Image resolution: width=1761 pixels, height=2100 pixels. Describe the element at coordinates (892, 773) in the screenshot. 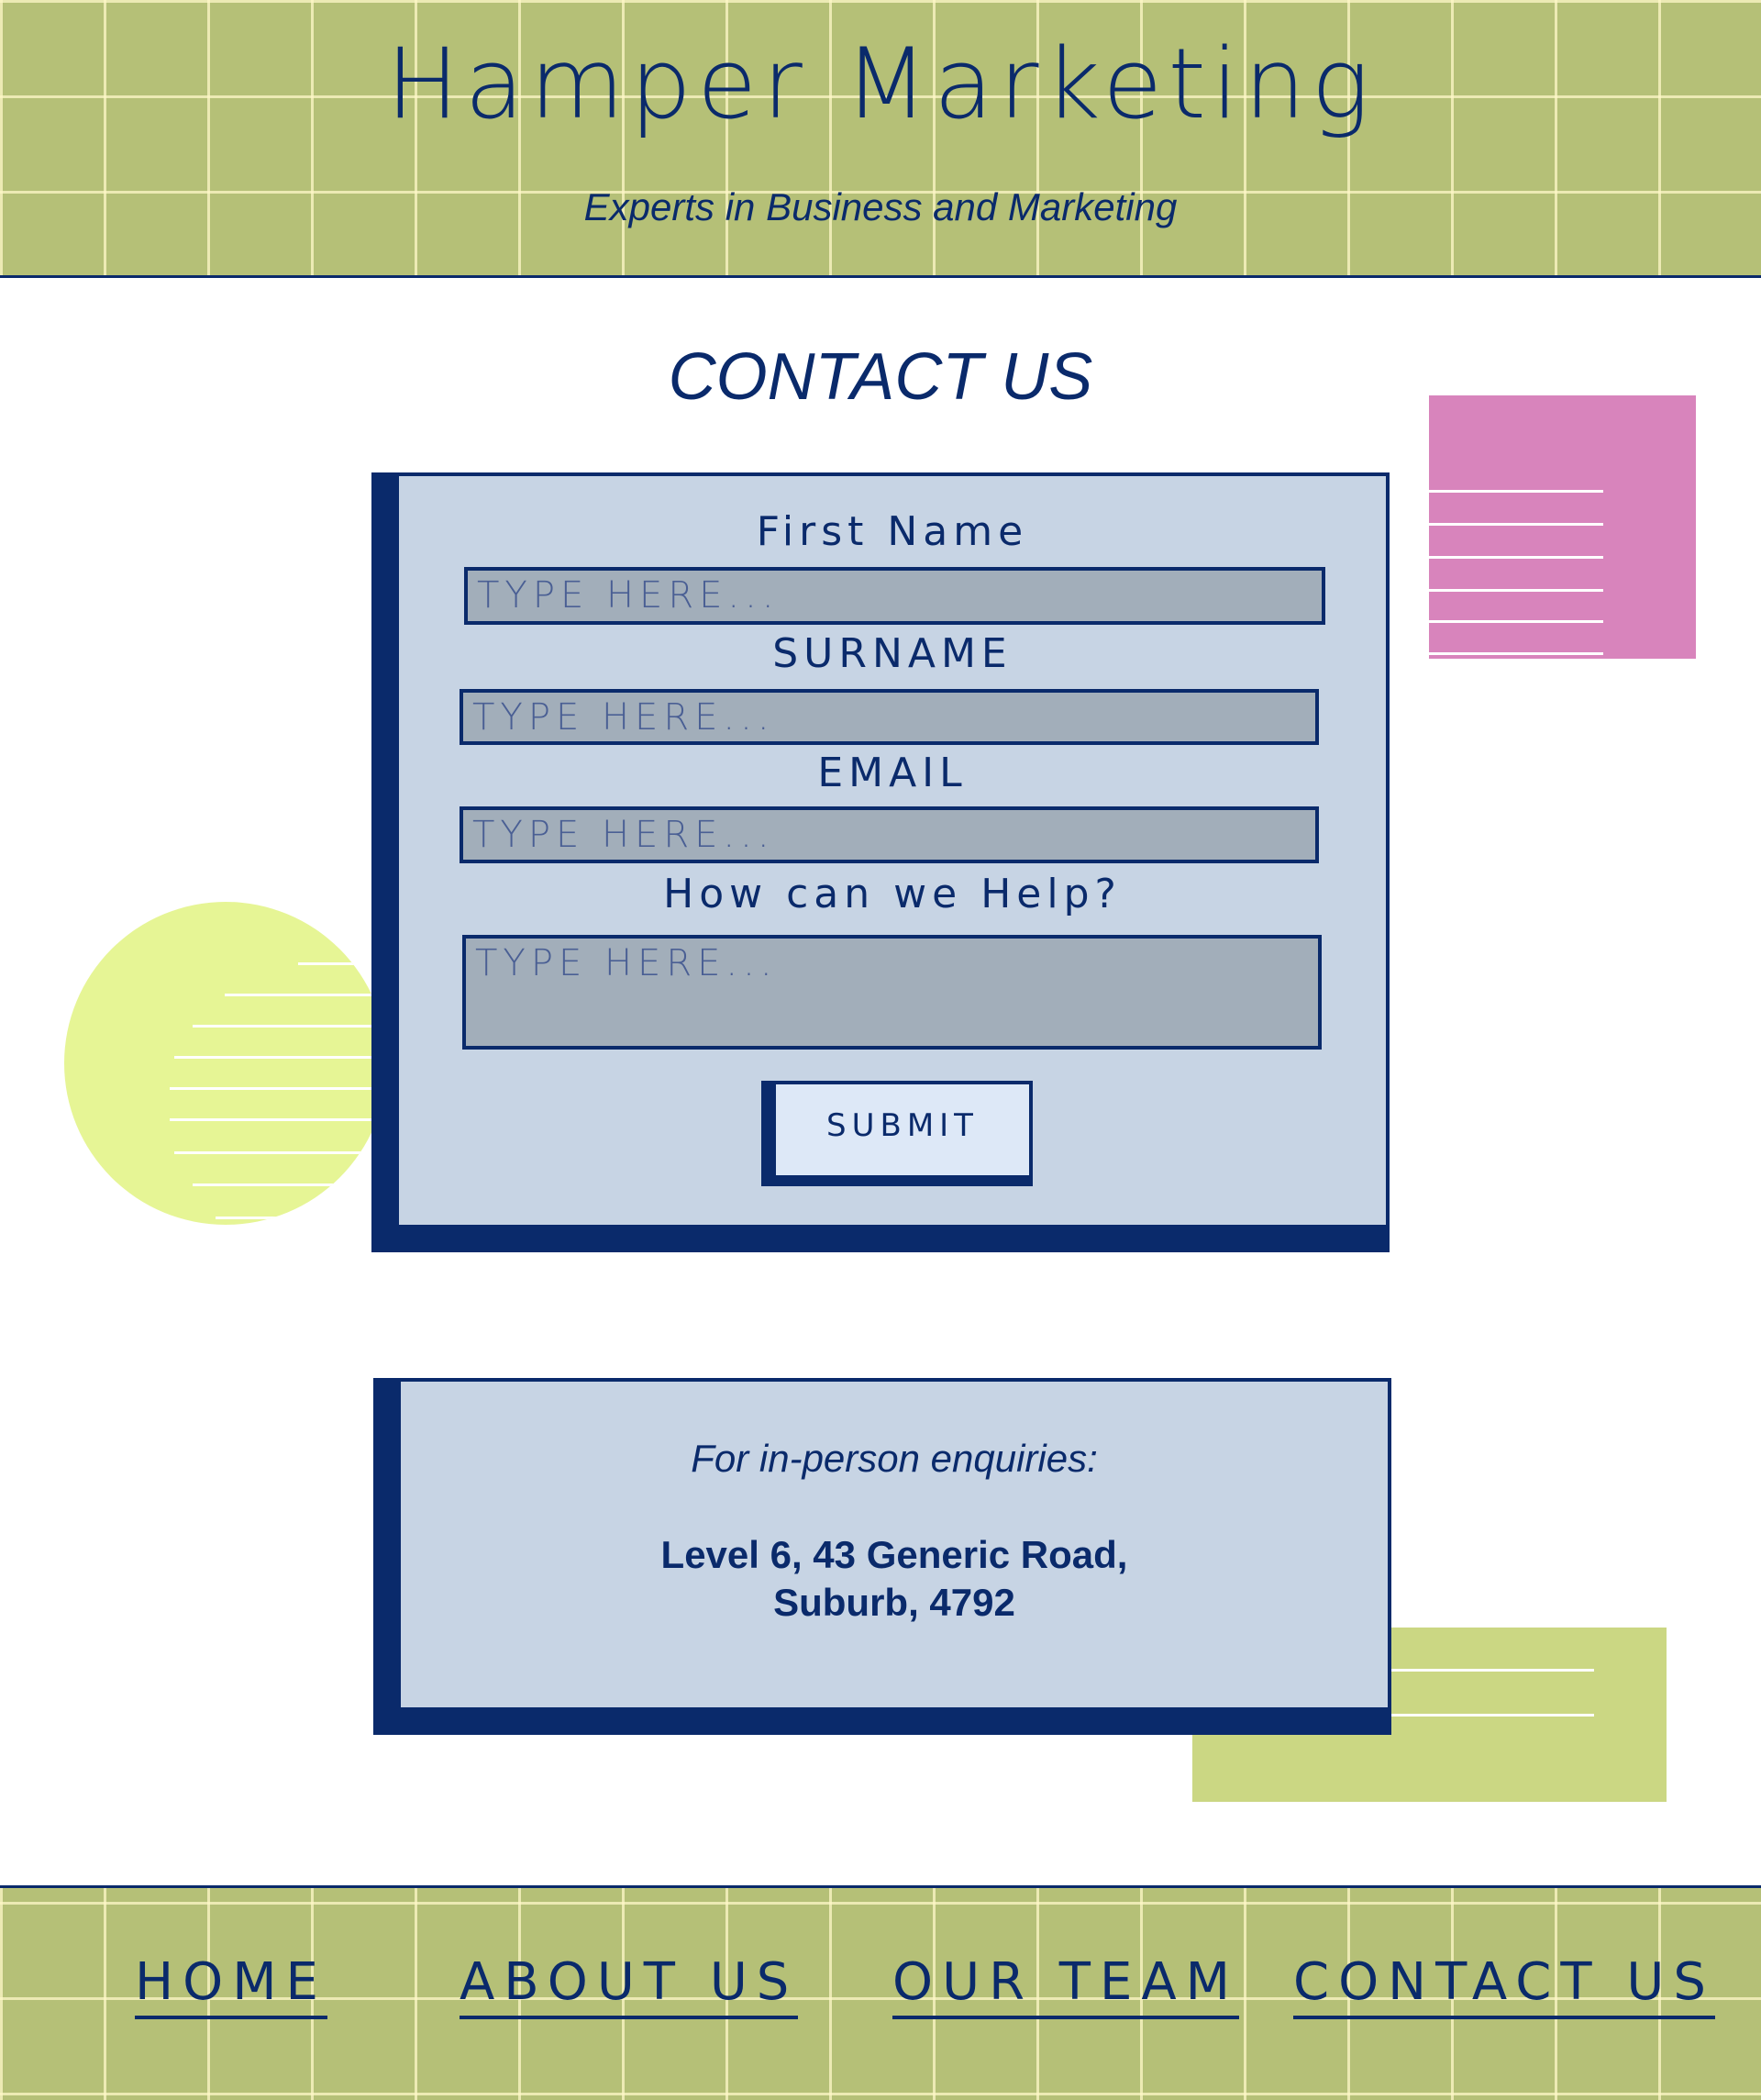

I see `email-label: EMAIL` at that location.